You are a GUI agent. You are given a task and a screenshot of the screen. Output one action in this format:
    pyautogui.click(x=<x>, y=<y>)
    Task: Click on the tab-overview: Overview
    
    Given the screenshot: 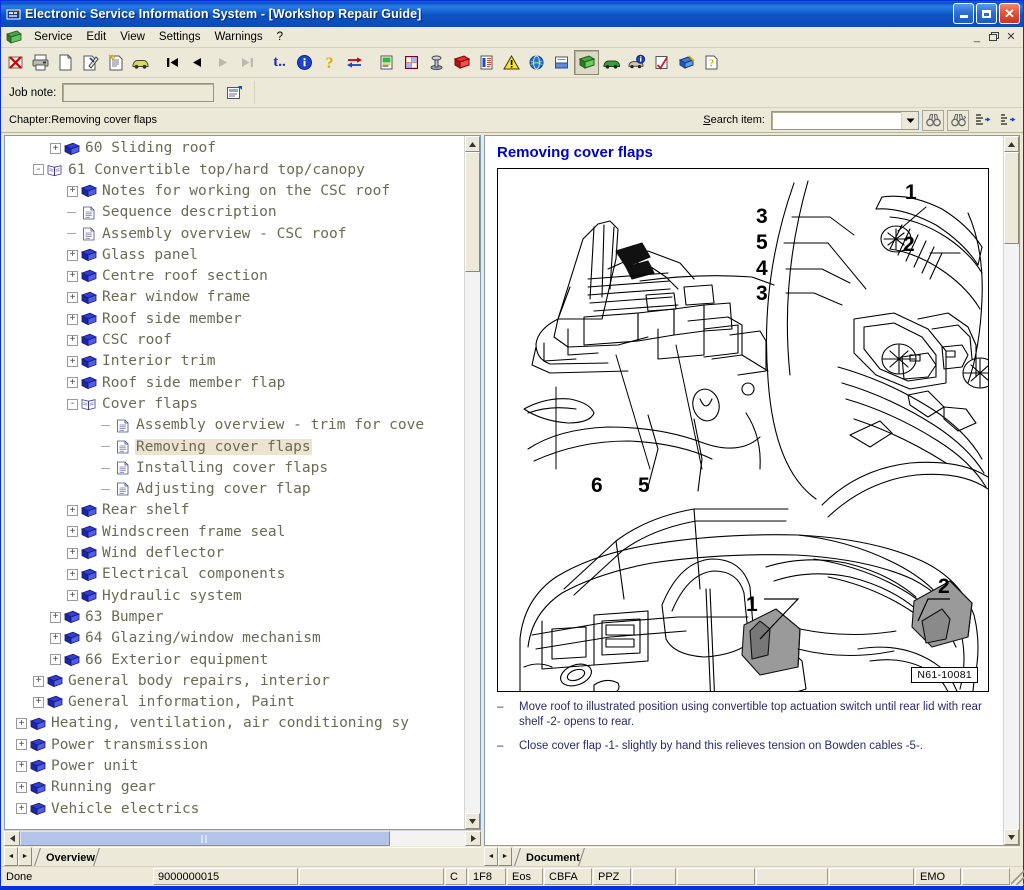 What is the action you would take?
    pyautogui.click(x=69, y=857)
    